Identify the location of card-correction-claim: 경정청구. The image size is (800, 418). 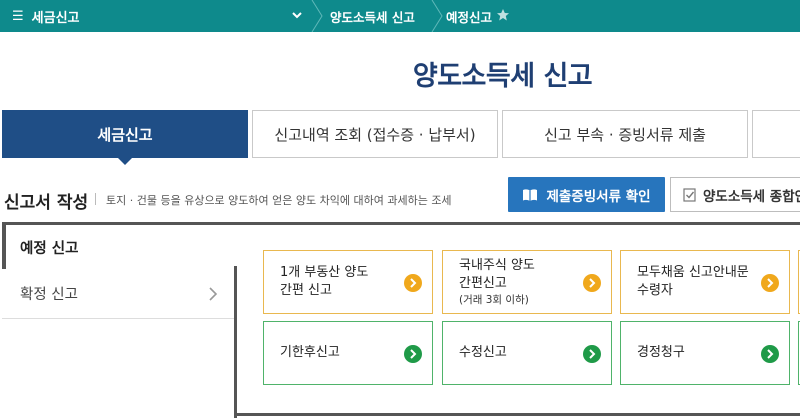
(705, 353).